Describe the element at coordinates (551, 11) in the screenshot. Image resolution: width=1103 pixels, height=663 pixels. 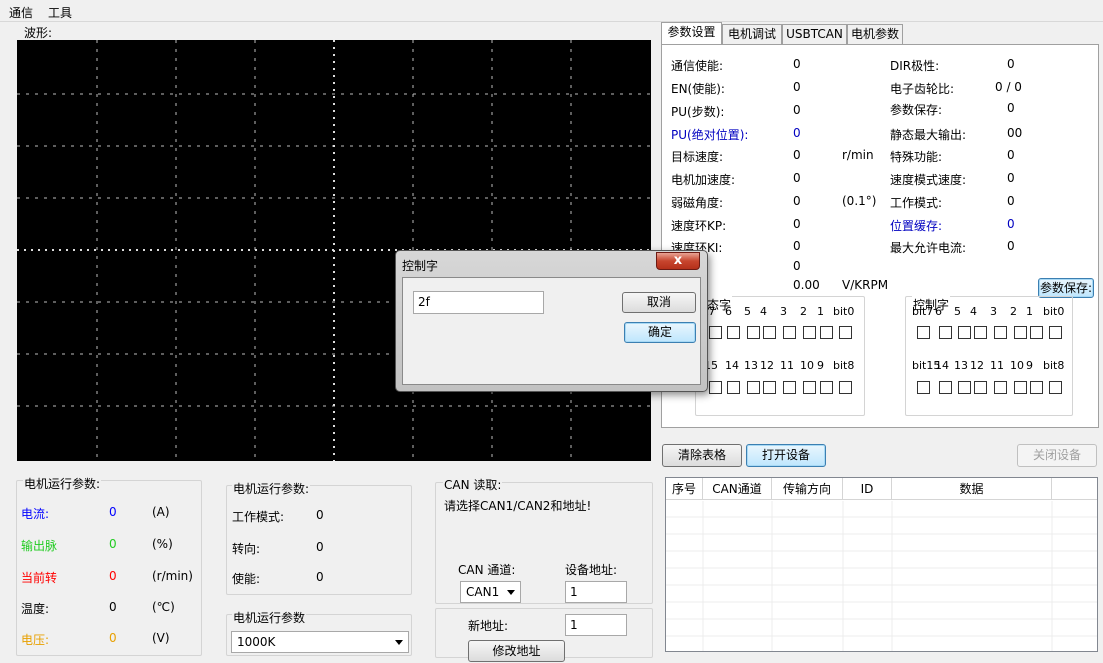
I see `menu-bar: 通信 工具` at that location.